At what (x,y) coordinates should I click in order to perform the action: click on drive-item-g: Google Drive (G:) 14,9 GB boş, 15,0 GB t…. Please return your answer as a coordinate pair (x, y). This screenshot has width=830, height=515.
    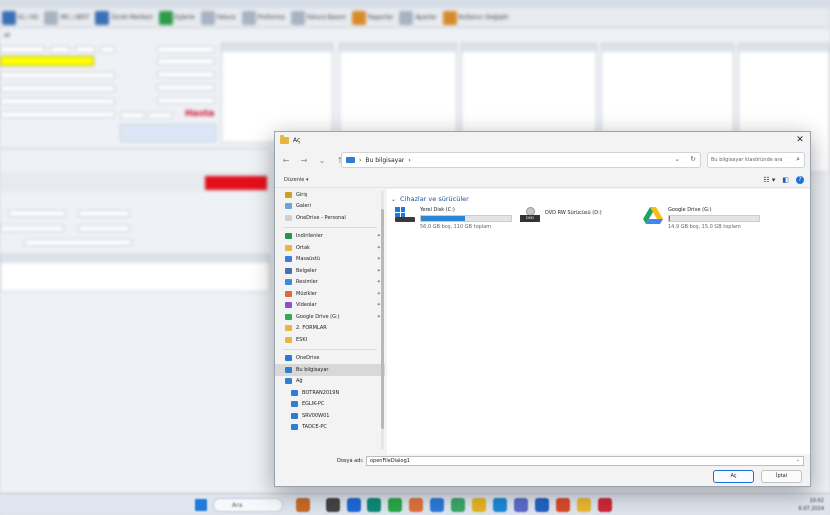
    Looking at the image, I should click on (701, 218).